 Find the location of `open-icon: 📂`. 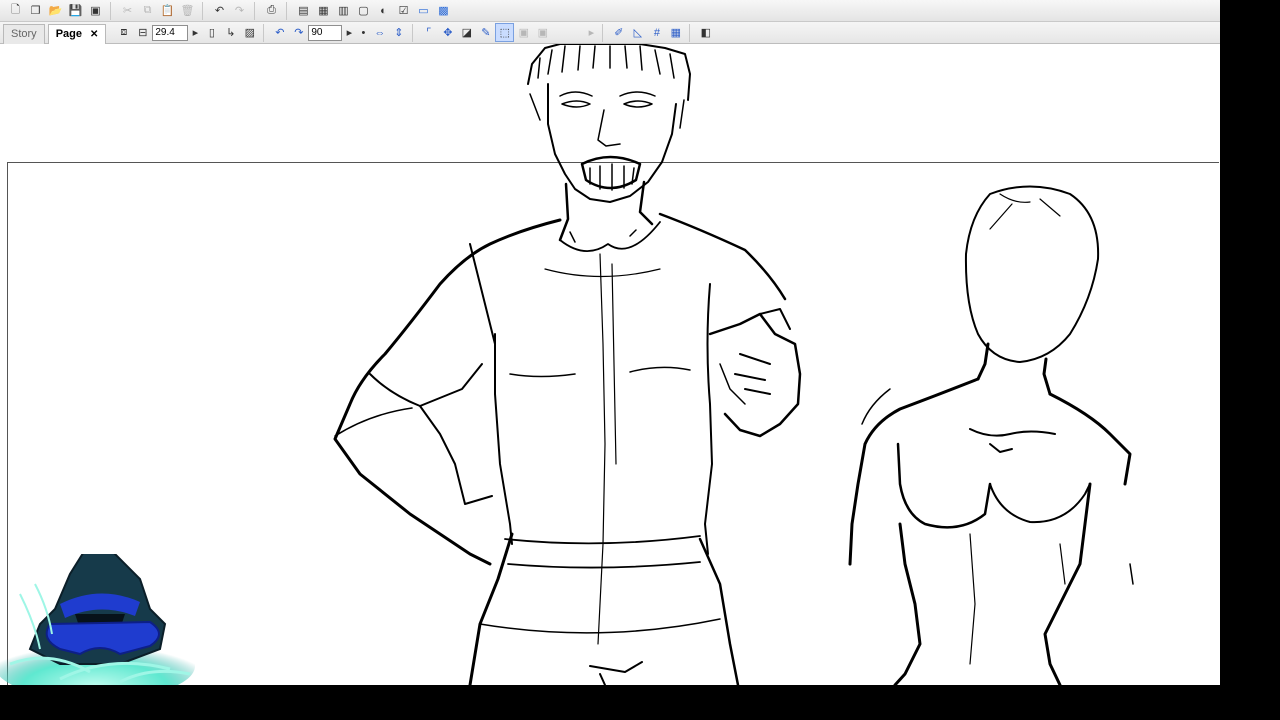

open-icon: 📂 is located at coordinates (55, 10).